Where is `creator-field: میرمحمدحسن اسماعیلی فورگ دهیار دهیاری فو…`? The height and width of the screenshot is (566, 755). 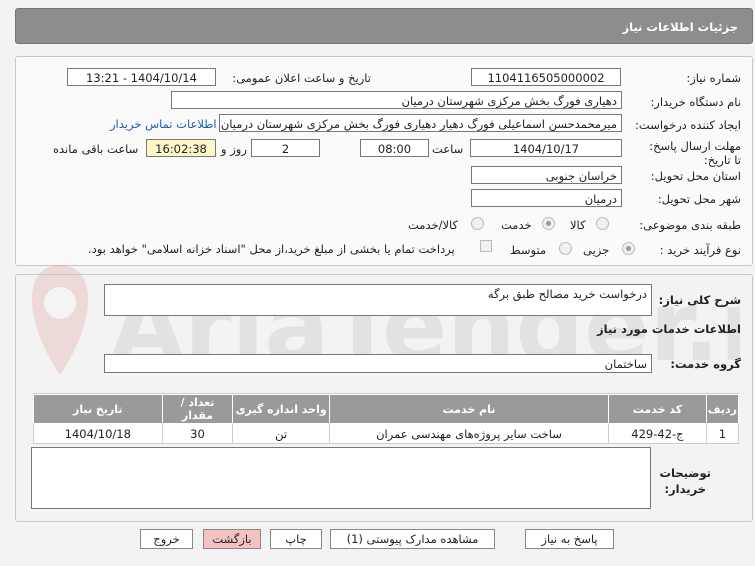
creator-field: میرمحمدحسن اسماعیلی فورگ دهیار دهیاری فو… is located at coordinates (420, 123).